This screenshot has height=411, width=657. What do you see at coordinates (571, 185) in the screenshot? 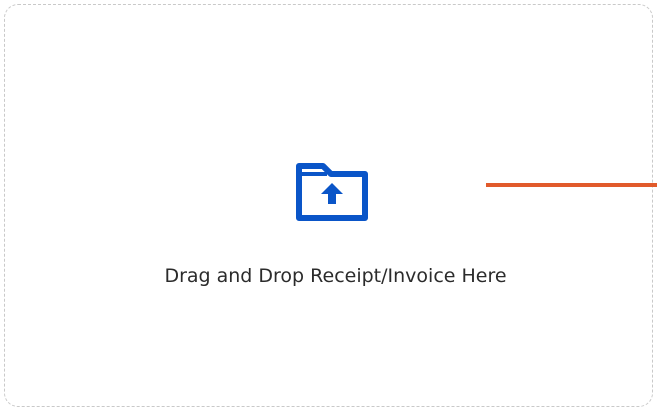
I see `accent-line` at bounding box center [571, 185].